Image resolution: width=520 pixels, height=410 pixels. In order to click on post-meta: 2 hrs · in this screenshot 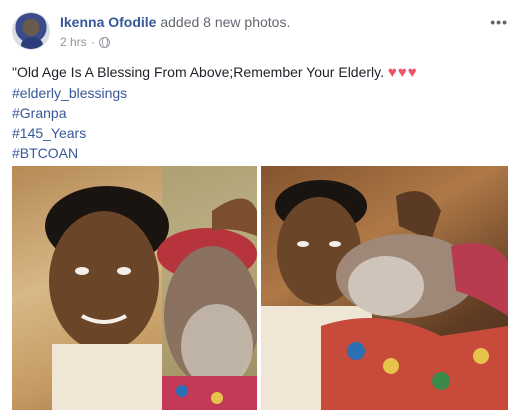, I will do `click(85, 42)`.